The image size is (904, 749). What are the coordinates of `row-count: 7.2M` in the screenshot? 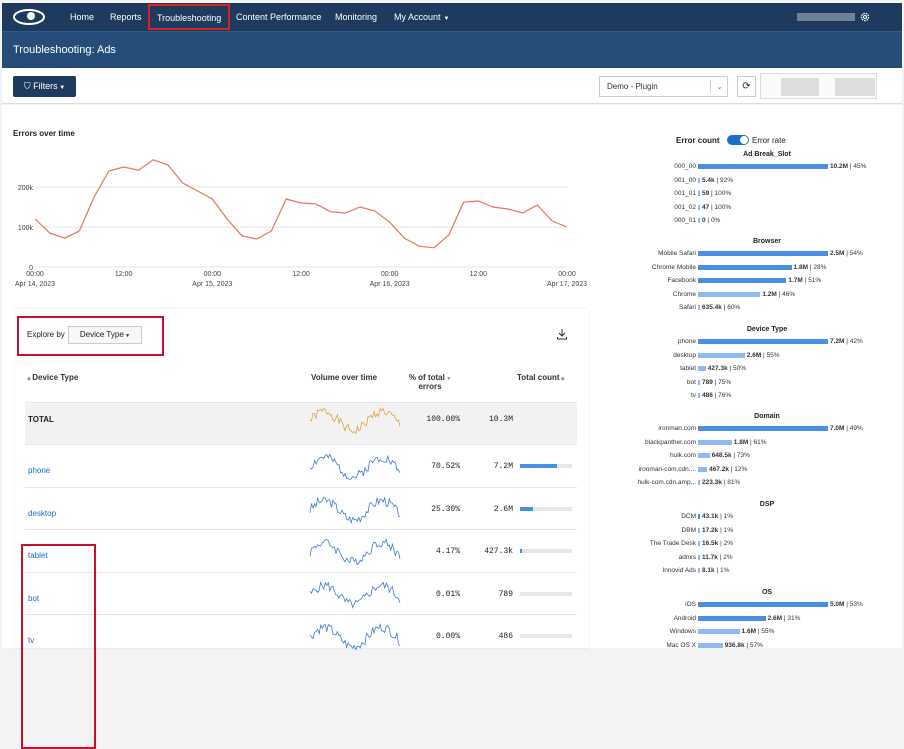 It's located at (503, 466).